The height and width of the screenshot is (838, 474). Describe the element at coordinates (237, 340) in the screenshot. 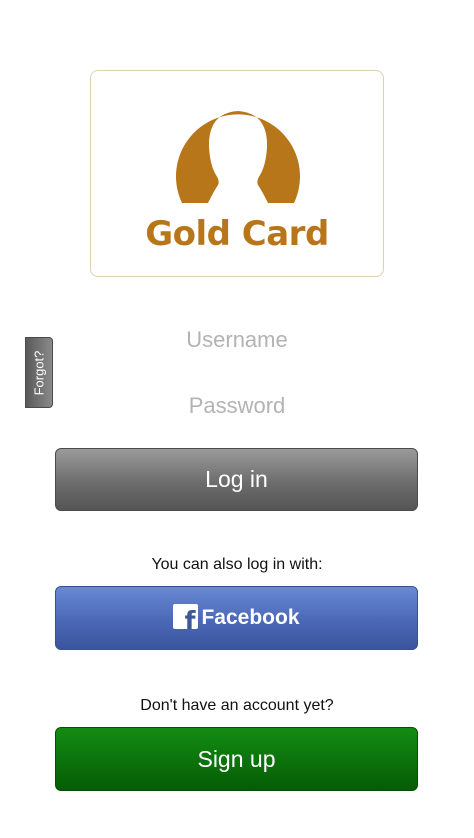

I see `username-input` at that location.